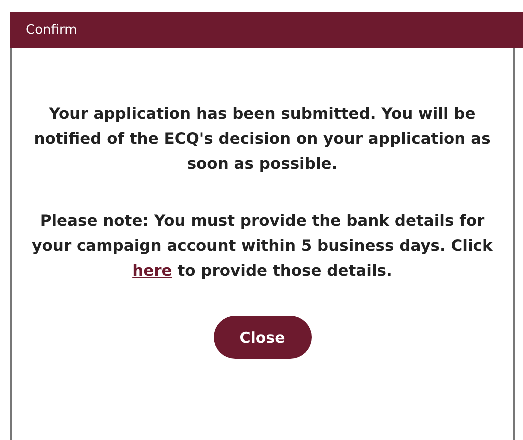  Describe the element at coordinates (52, 30) in the screenshot. I see `dialog-title: Confirm` at that location.